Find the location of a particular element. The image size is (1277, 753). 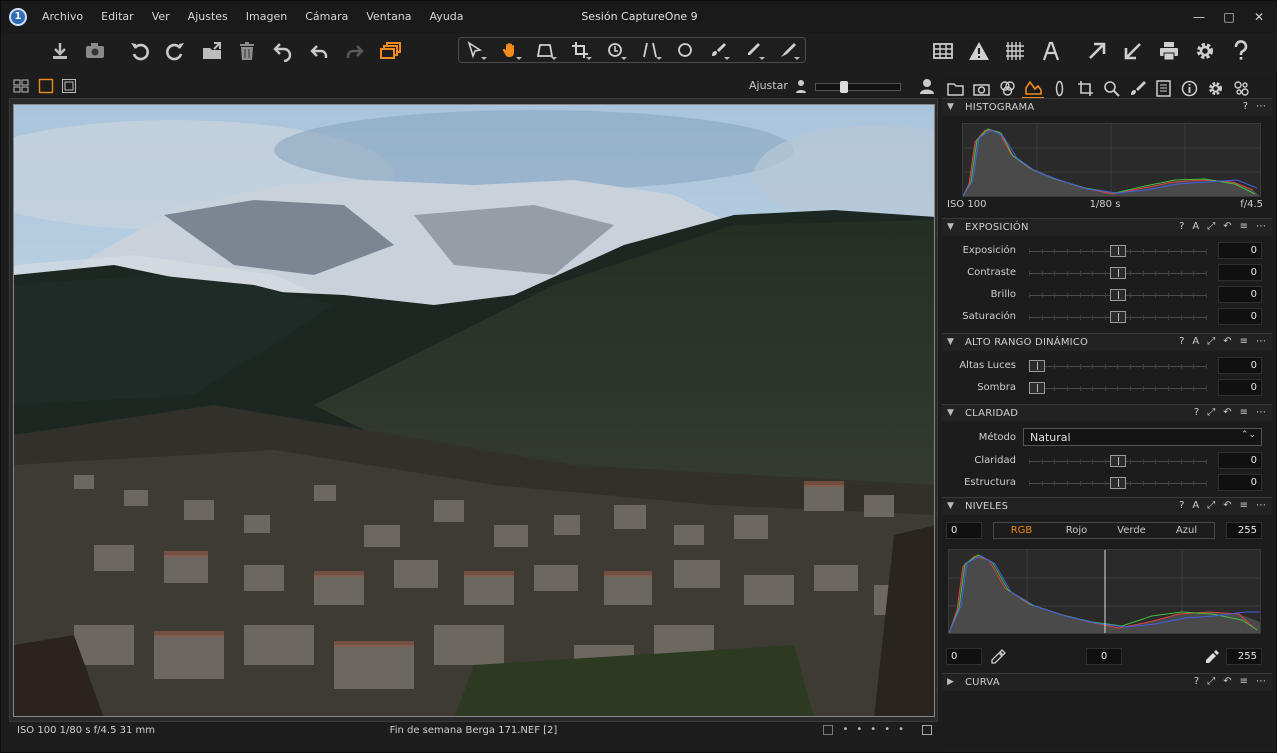

maximize-button: □ is located at coordinates (1229, 17).